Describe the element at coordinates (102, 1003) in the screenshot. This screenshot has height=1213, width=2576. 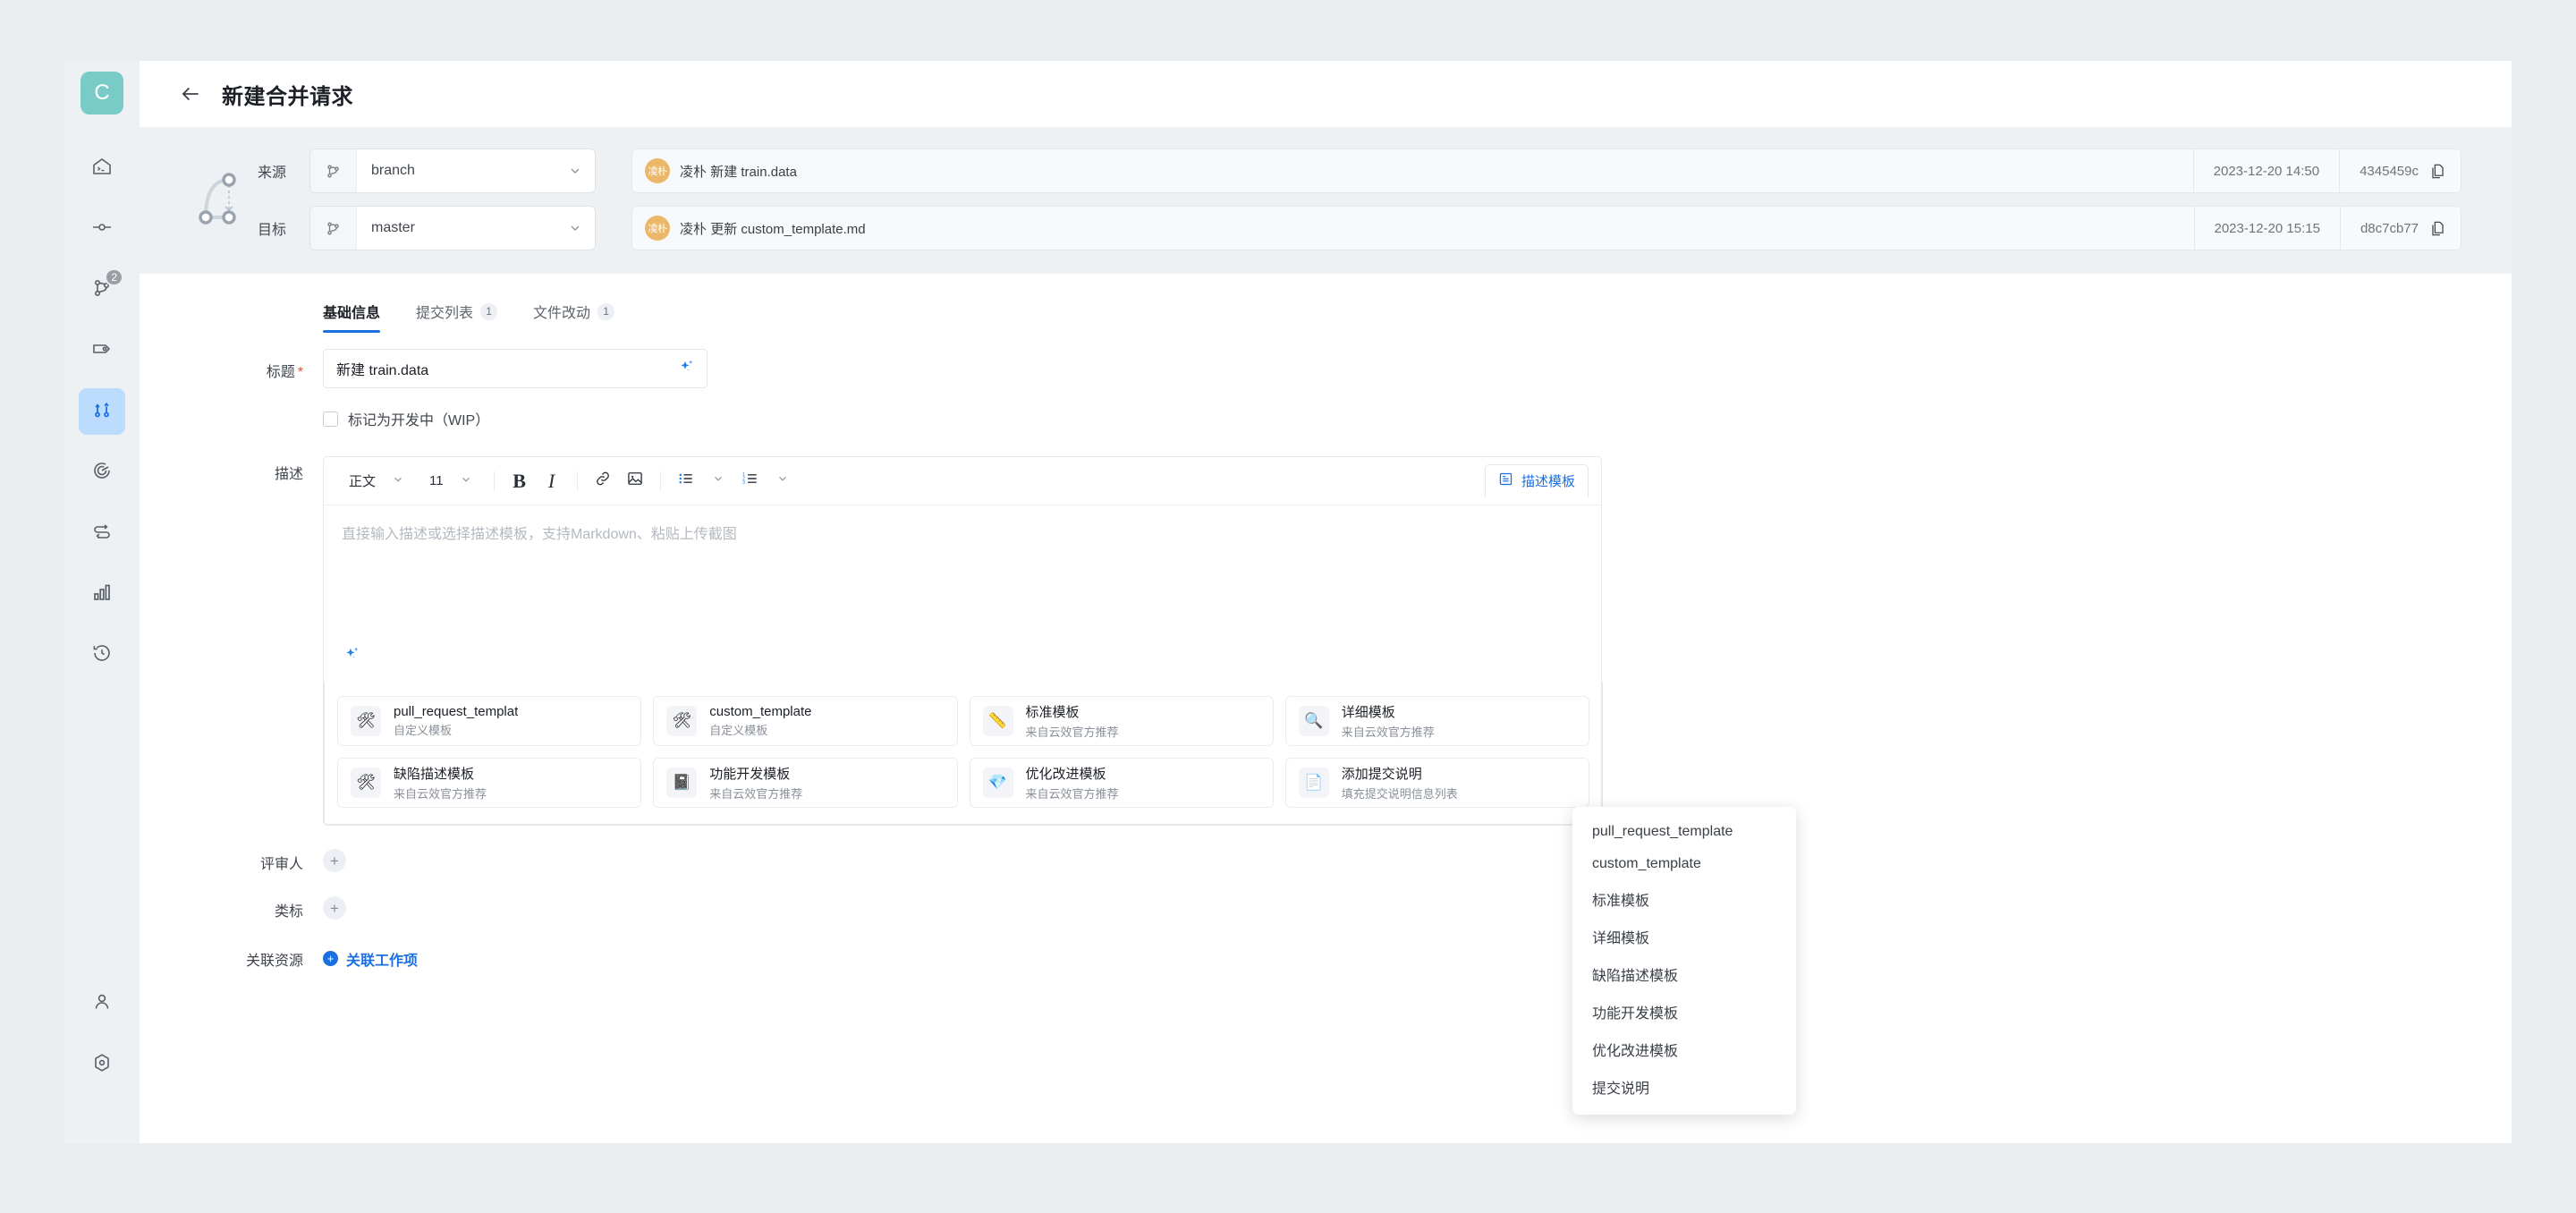
I see `sidebar-item-user` at that location.